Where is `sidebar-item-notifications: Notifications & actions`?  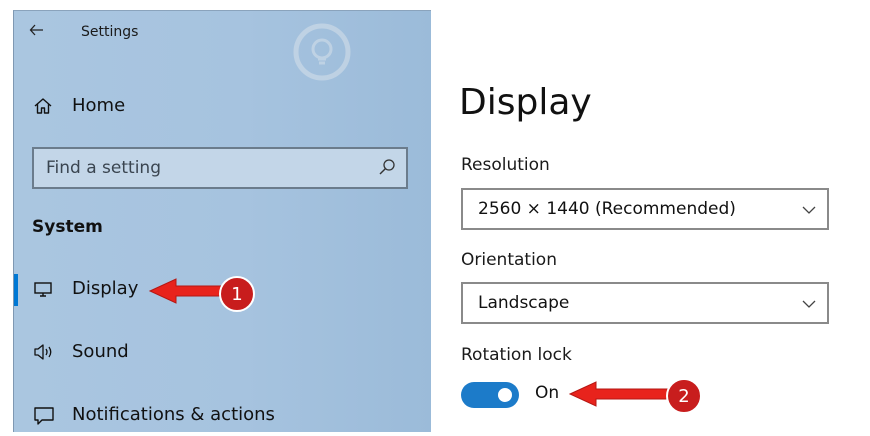 sidebar-item-notifications: Notifications & actions is located at coordinates (223, 416).